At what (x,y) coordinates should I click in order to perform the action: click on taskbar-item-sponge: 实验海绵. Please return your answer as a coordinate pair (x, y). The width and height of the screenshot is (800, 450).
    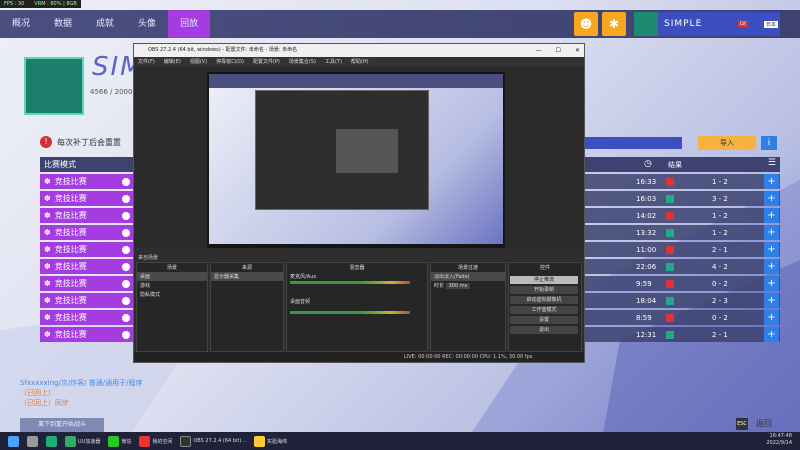
    Looking at the image, I should click on (277, 441).